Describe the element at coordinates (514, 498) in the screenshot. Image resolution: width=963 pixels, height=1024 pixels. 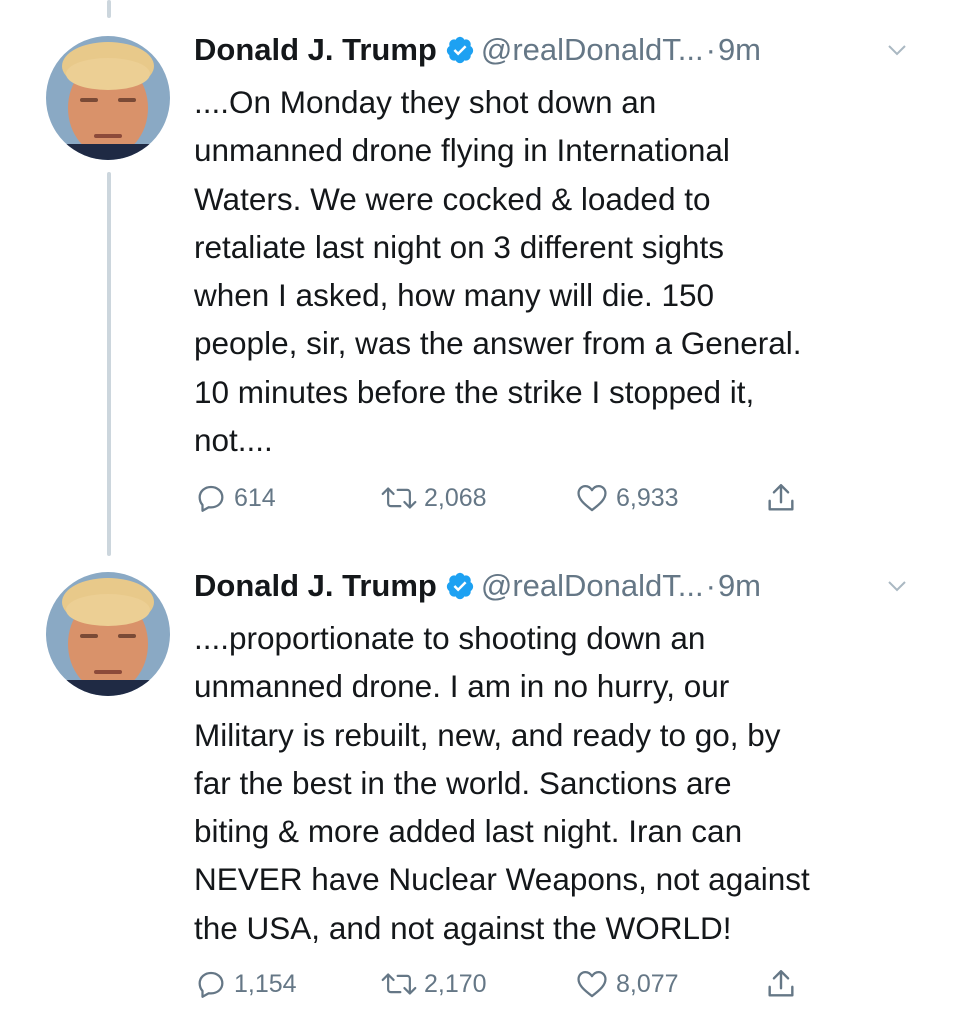
I see `tweet-actions: 614 2,068 6,933` at that location.